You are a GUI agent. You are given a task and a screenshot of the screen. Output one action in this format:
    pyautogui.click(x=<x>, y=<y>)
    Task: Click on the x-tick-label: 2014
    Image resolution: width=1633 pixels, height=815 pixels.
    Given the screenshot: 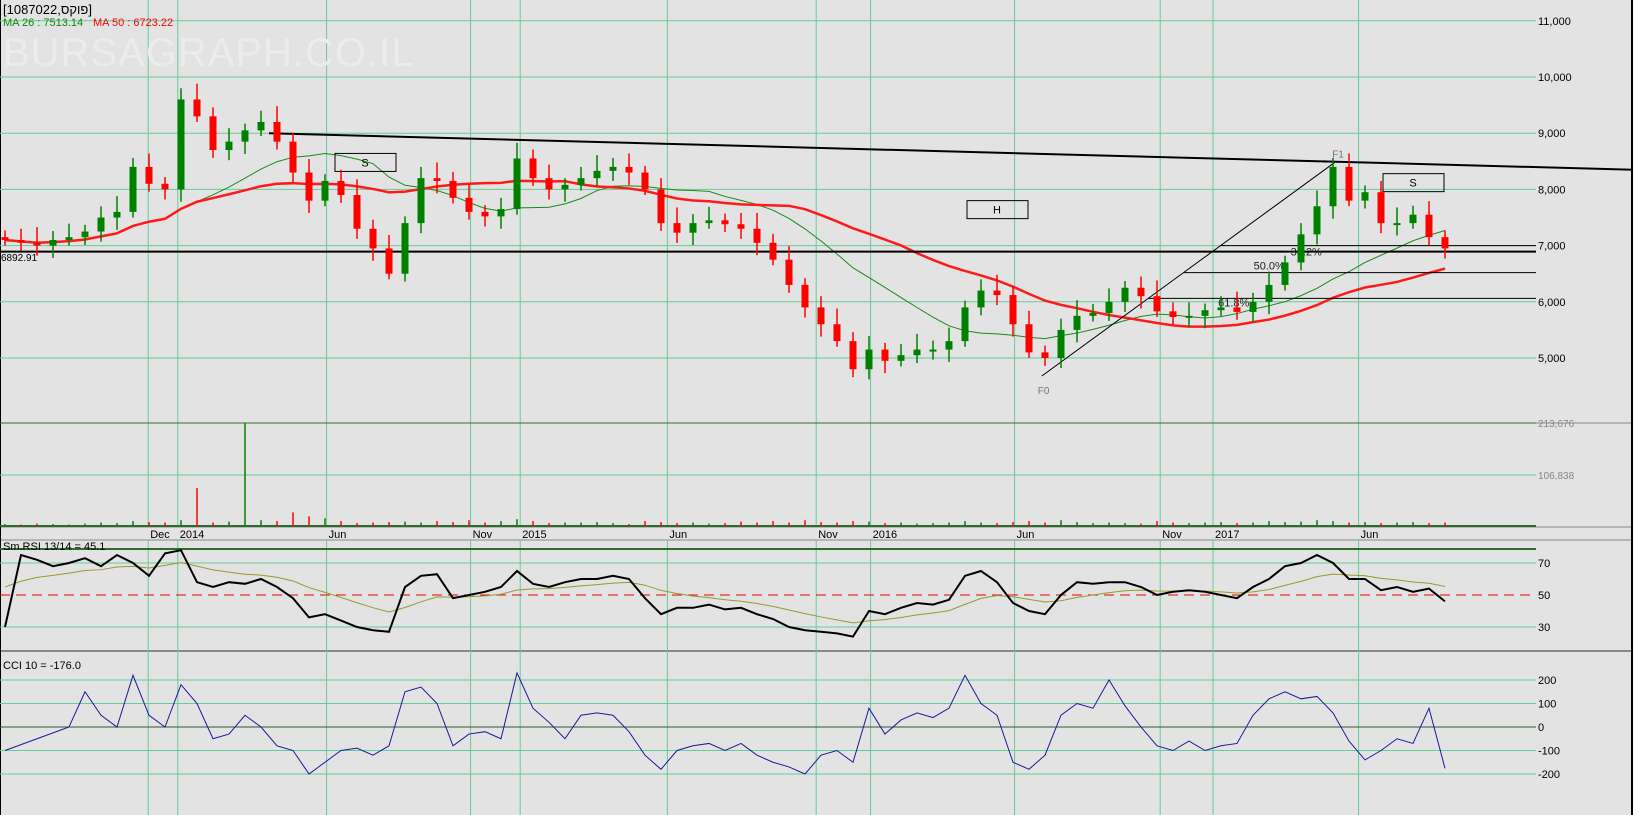 What is the action you would take?
    pyautogui.click(x=192, y=535)
    